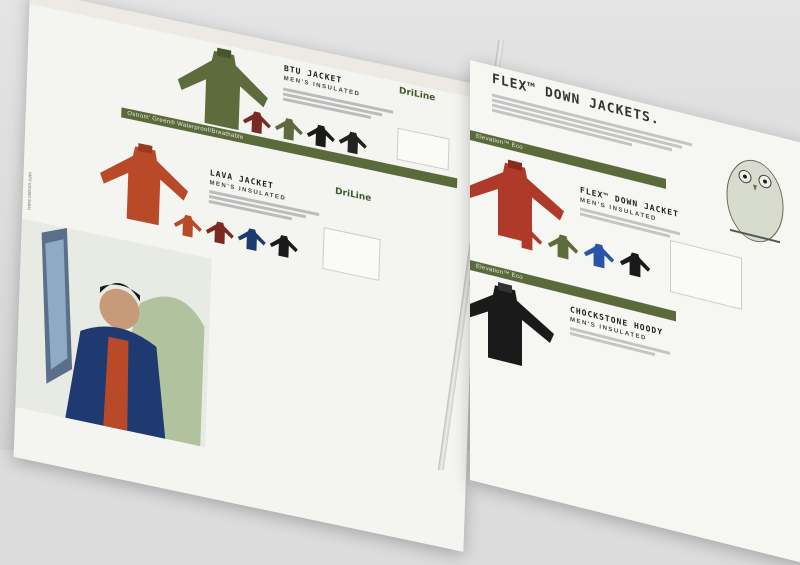 This screenshot has height=565, width=800. Describe the element at coordinates (755, 198) in the screenshot. I see `owl-illustration` at that location.